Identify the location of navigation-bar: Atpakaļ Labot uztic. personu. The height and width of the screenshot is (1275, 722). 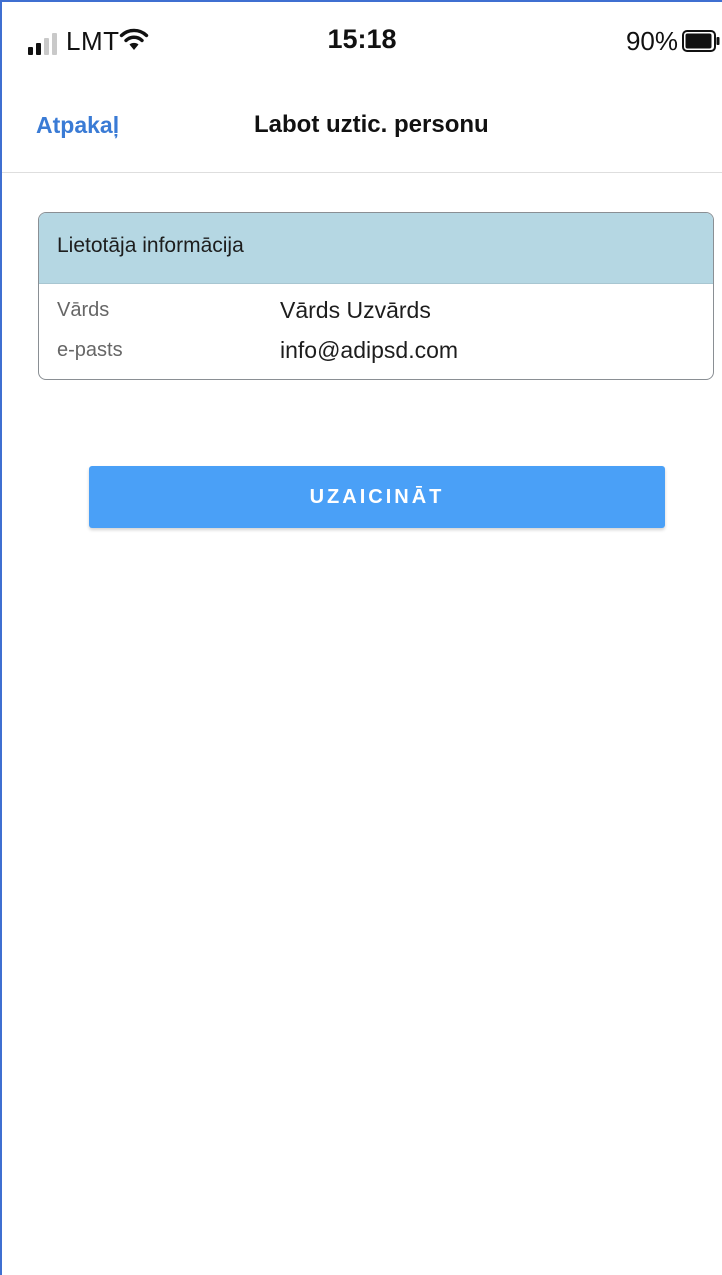
(362, 130).